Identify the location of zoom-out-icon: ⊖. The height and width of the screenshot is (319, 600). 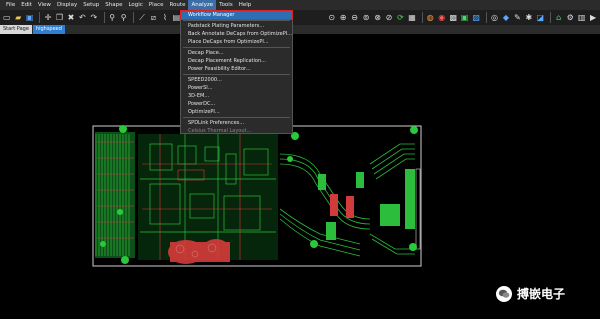
(354, 17).